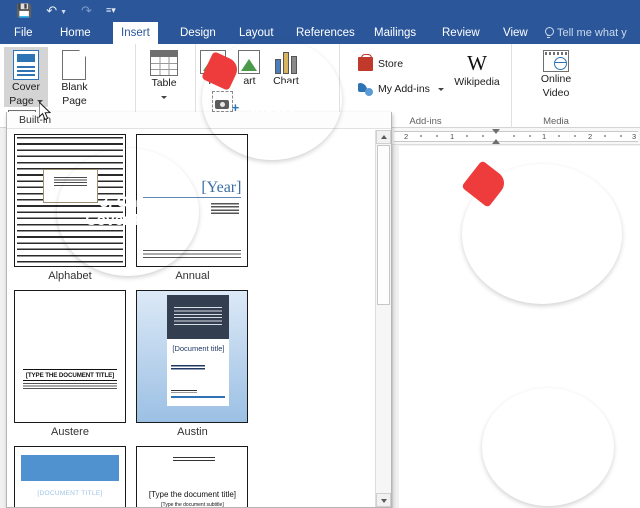  What do you see at coordinates (86, 10) in the screenshot?
I see `redo-icon: ↷` at bounding box center [86, 10].